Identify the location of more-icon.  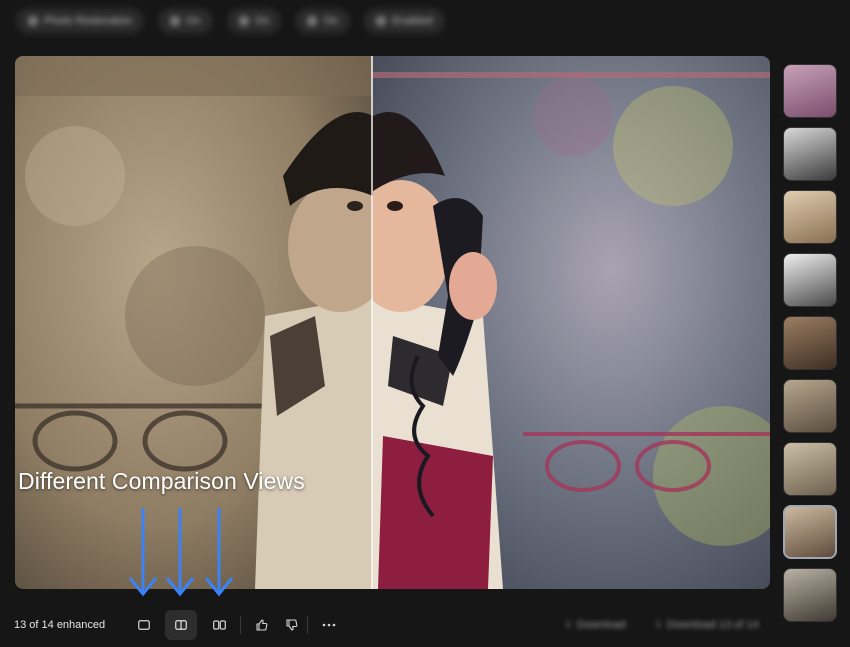
(329, 625).